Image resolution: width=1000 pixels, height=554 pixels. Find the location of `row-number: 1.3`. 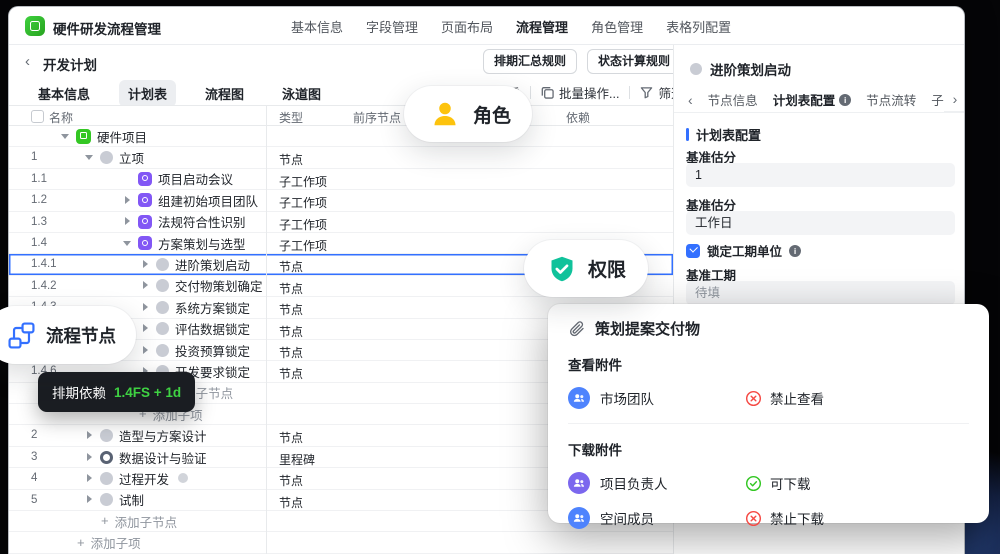

row-number: 1.3 is located at coordinates (39, 221).